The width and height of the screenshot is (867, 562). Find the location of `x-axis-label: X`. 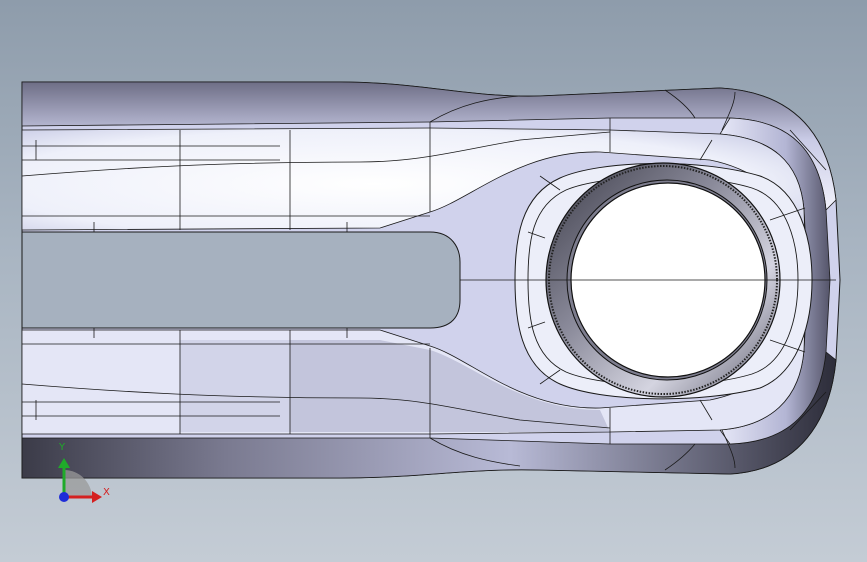

x-axis-label: X is located at coordinates (106, 492).